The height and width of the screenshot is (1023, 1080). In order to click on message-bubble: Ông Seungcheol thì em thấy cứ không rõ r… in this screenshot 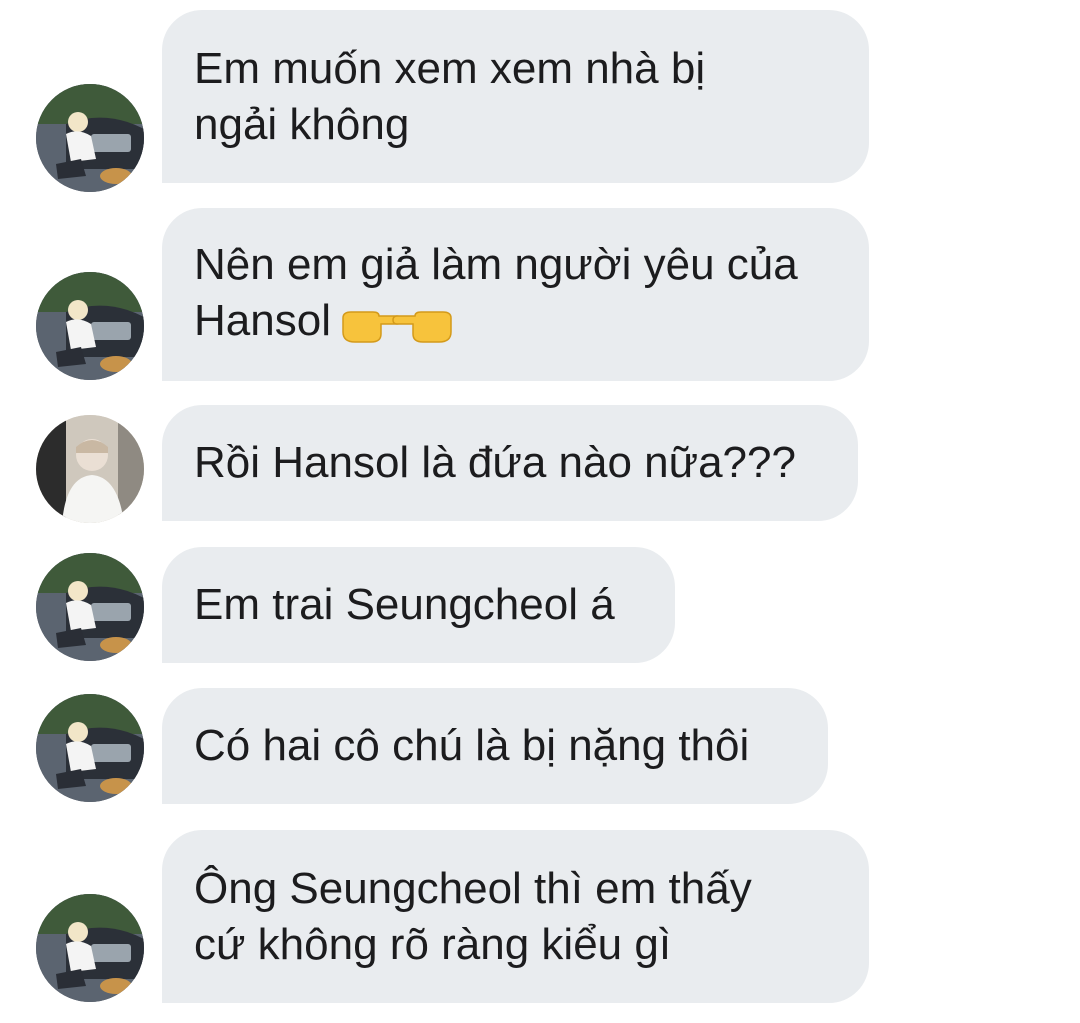, I will do `click(515, 916)`.